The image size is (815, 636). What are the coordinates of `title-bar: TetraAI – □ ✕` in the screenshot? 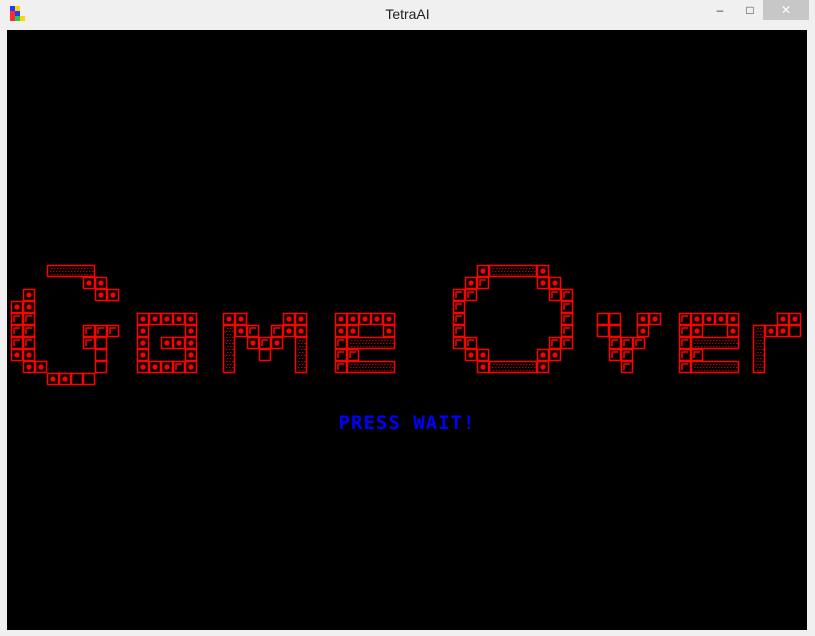 It's located at (407, 15).